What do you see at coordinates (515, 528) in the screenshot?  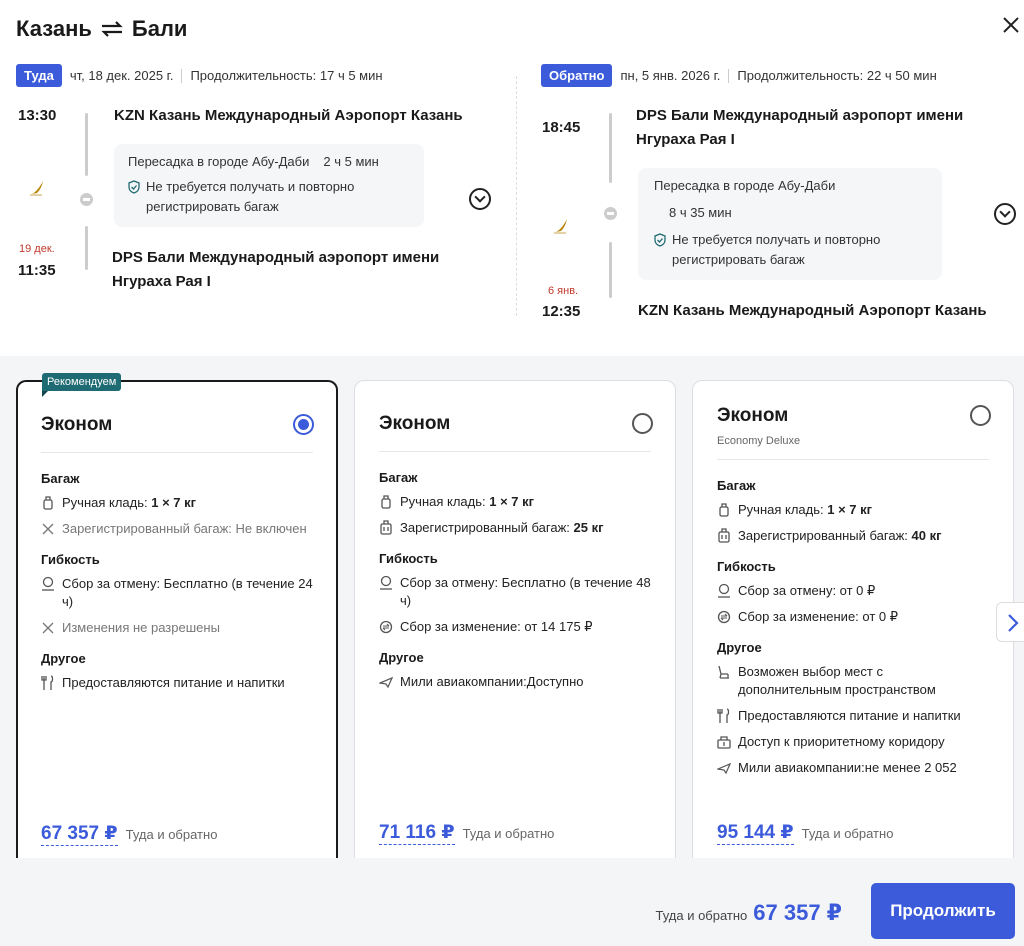 I see `checked-baggage: Зарегистрированный багаж: 25 кг` at bounding box center [515, 528].